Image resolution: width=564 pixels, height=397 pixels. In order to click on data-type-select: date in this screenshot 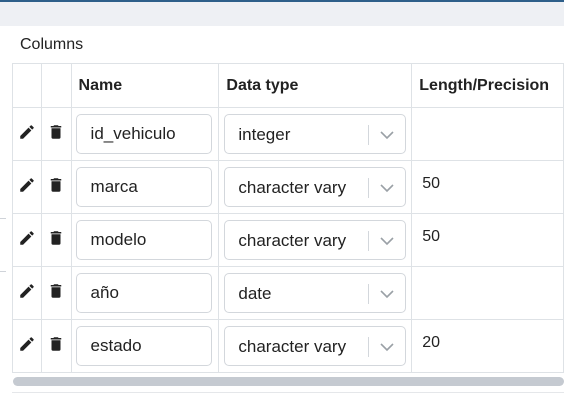, I will do `click(315, 293)`.